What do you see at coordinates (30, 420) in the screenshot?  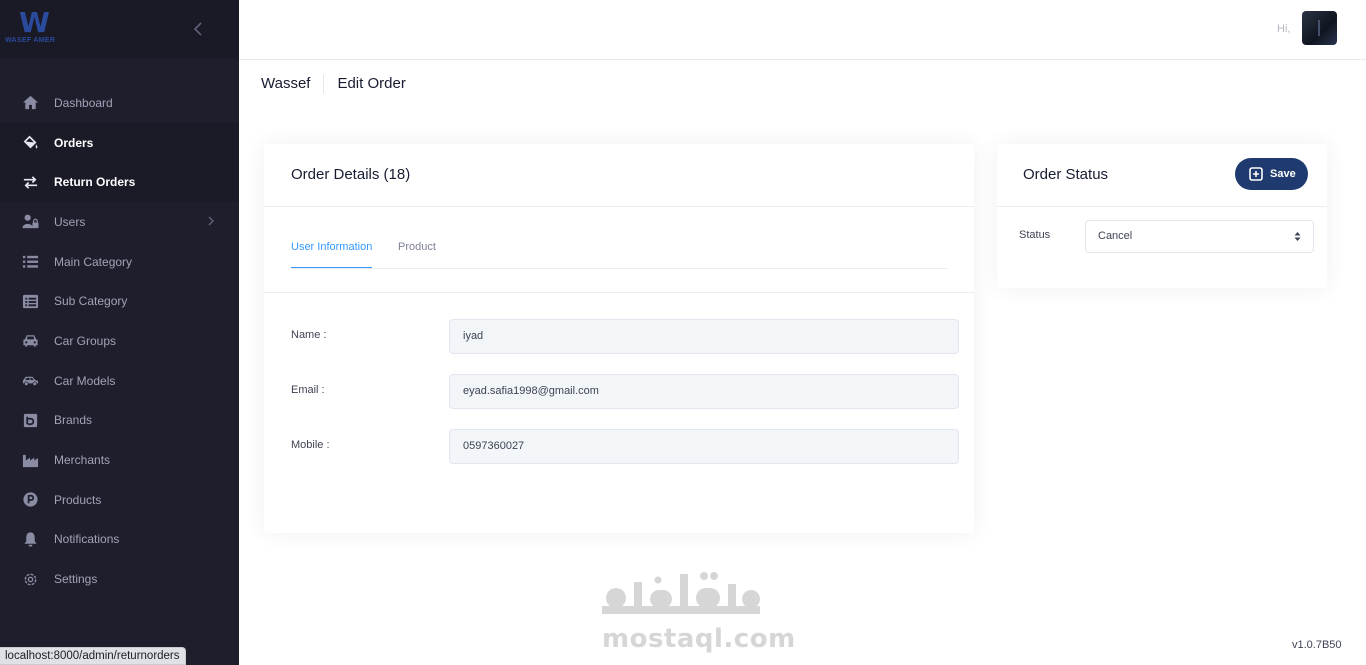 I see `bandcamp-icon` at bounding box center [30, 420].